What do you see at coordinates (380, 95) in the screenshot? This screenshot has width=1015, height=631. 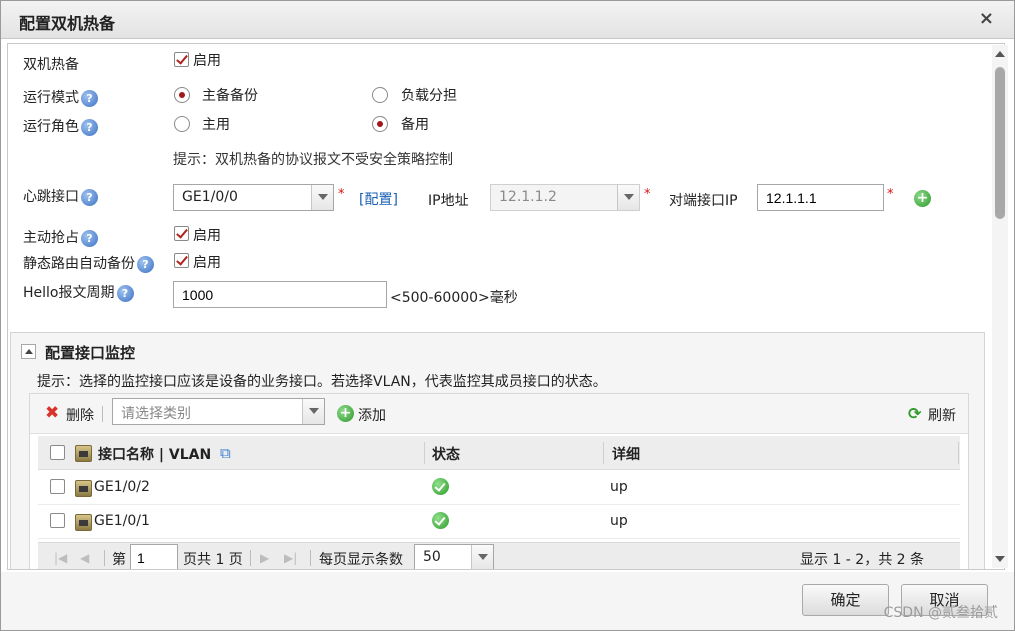 I see `run-mode-load-balance-radio` at bounding box center [380, 95].